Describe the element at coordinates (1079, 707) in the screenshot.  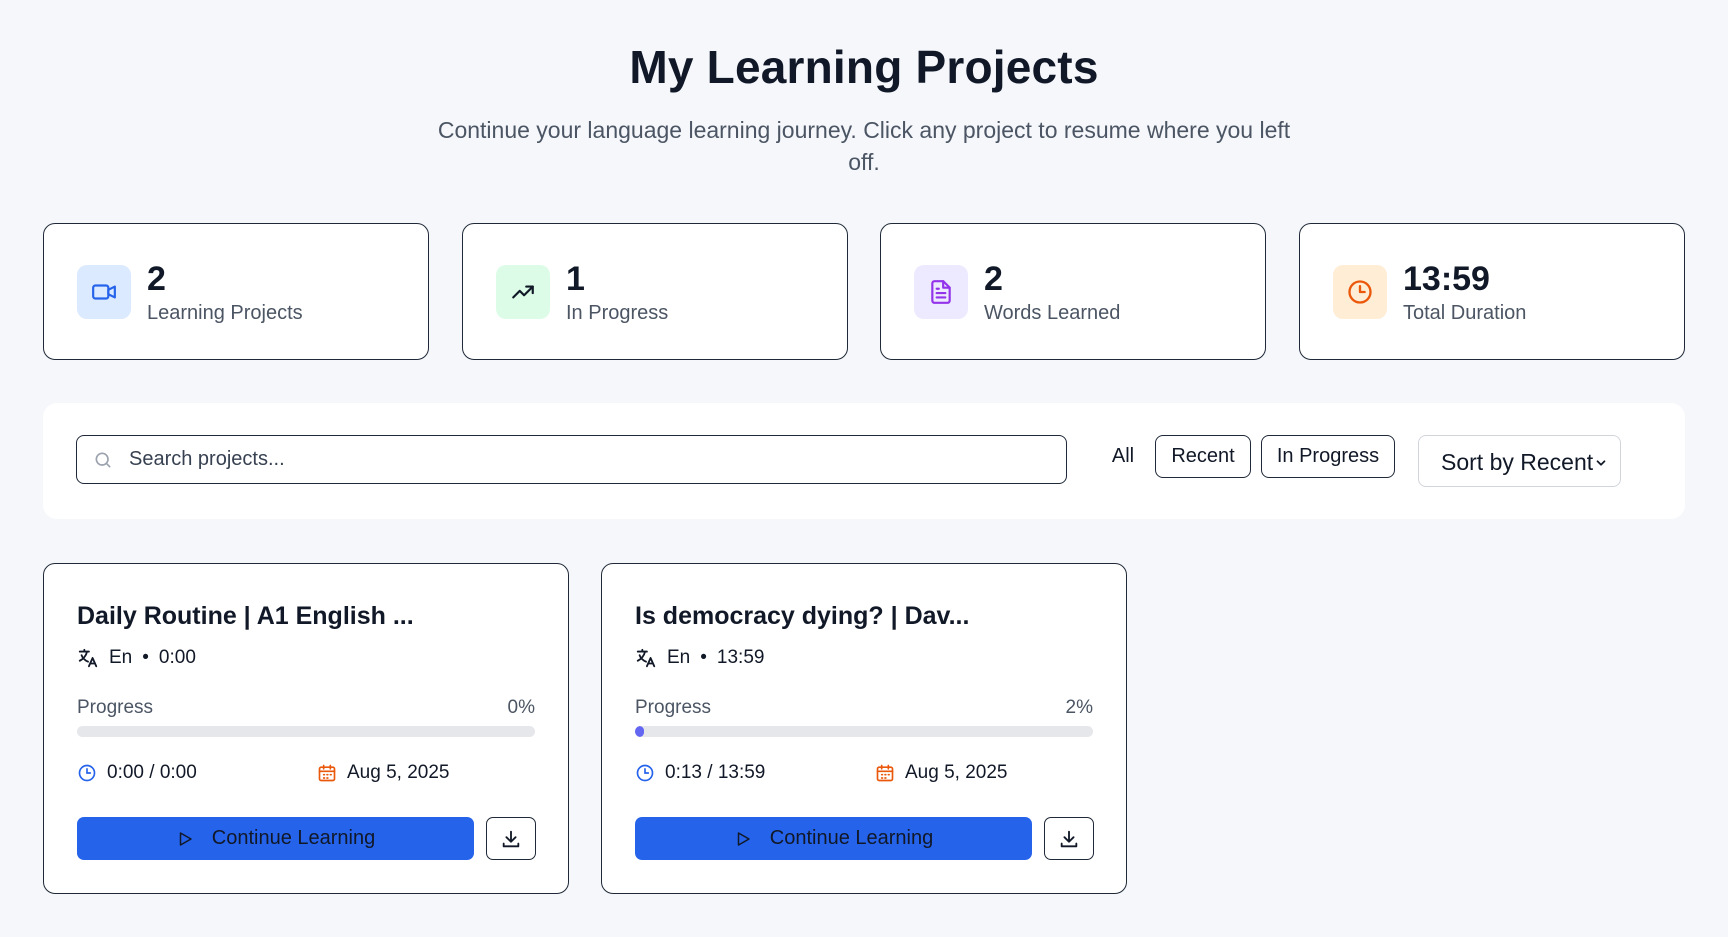
I see `progress-percent: 2%` at that location.